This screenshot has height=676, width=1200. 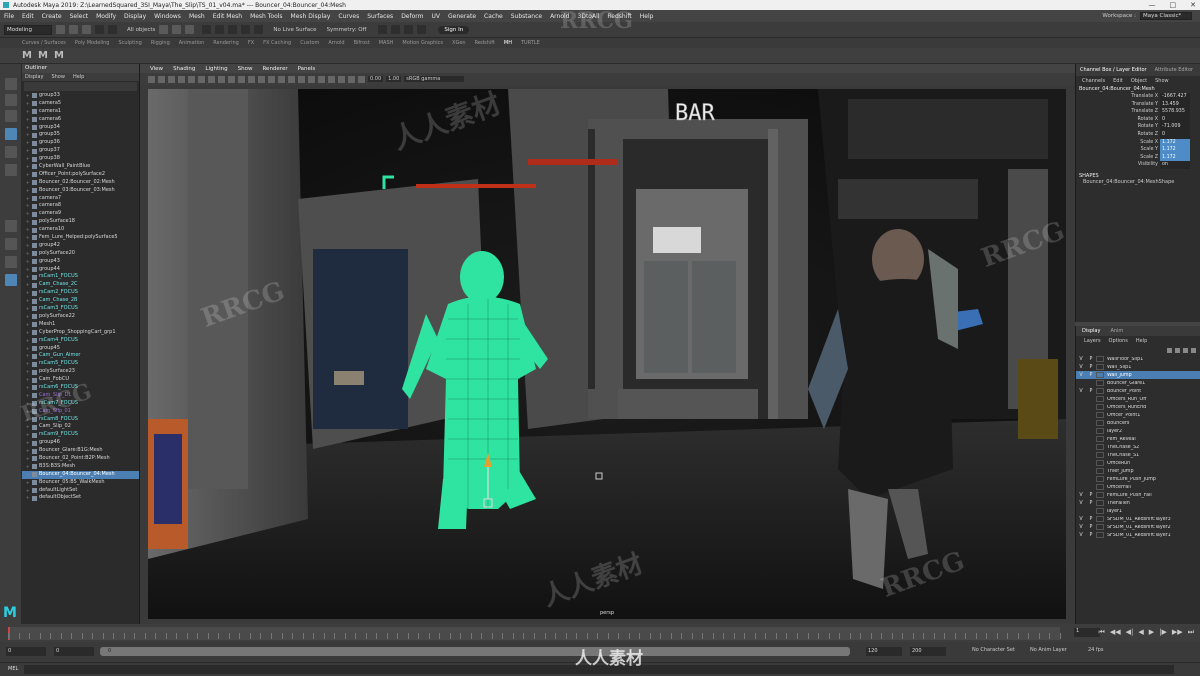 What do you see at coordinates (1175, 165) in the screenshot?
I see `channel-value-field: on` at bounding box center [1175, 165].